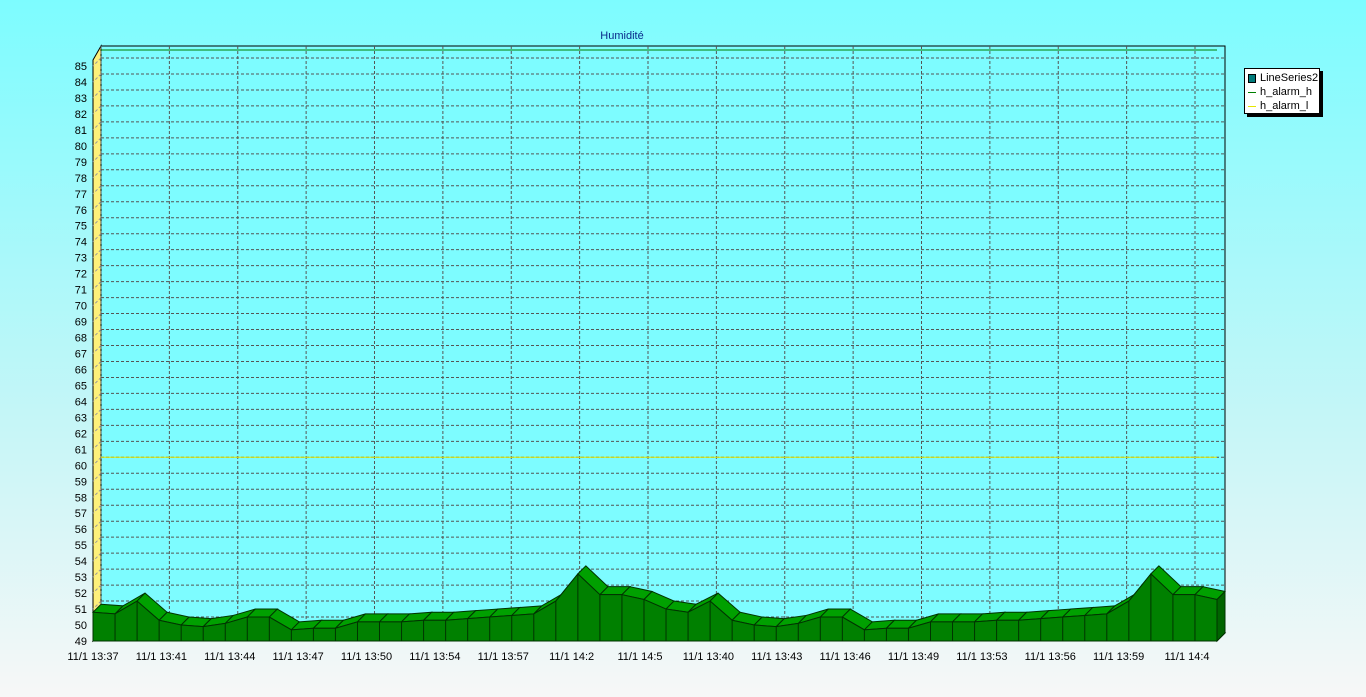 The height and width of the screenshot is (697, 1366). Describe the element at coordinates (81, 339) in the screenshot. I see `y-tick-label: 68` at that location.